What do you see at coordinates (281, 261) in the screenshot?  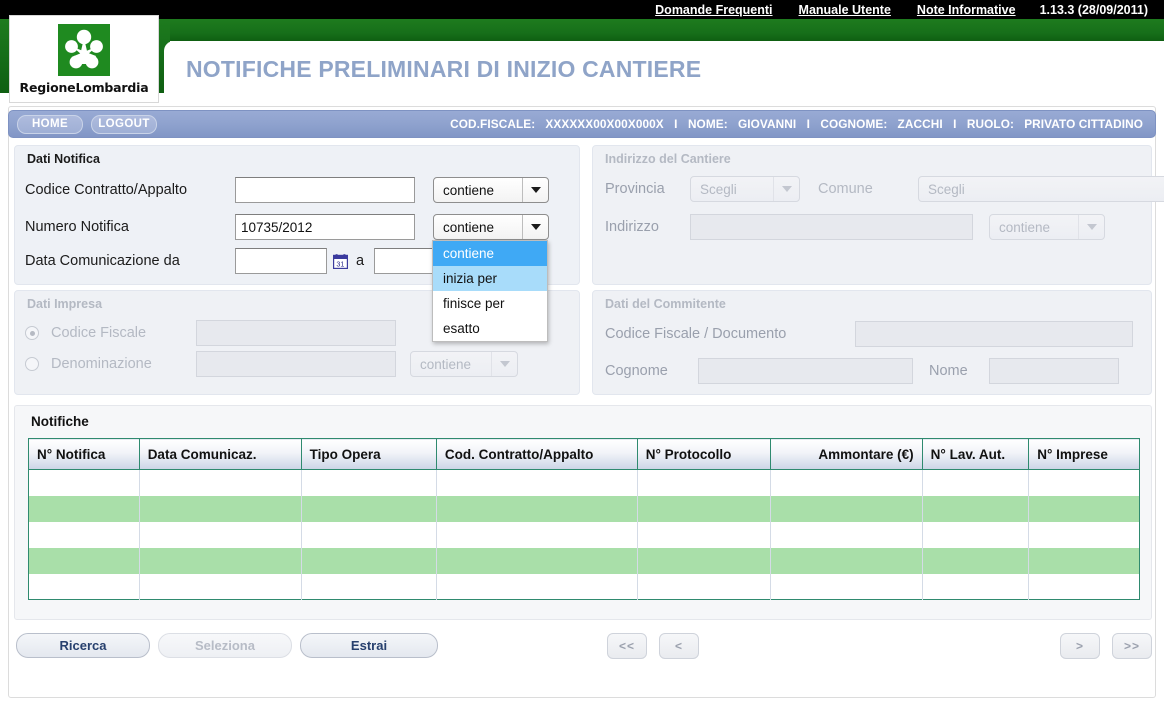 I see `input-data-comunicazione-da` at bounding box center [281, 261].